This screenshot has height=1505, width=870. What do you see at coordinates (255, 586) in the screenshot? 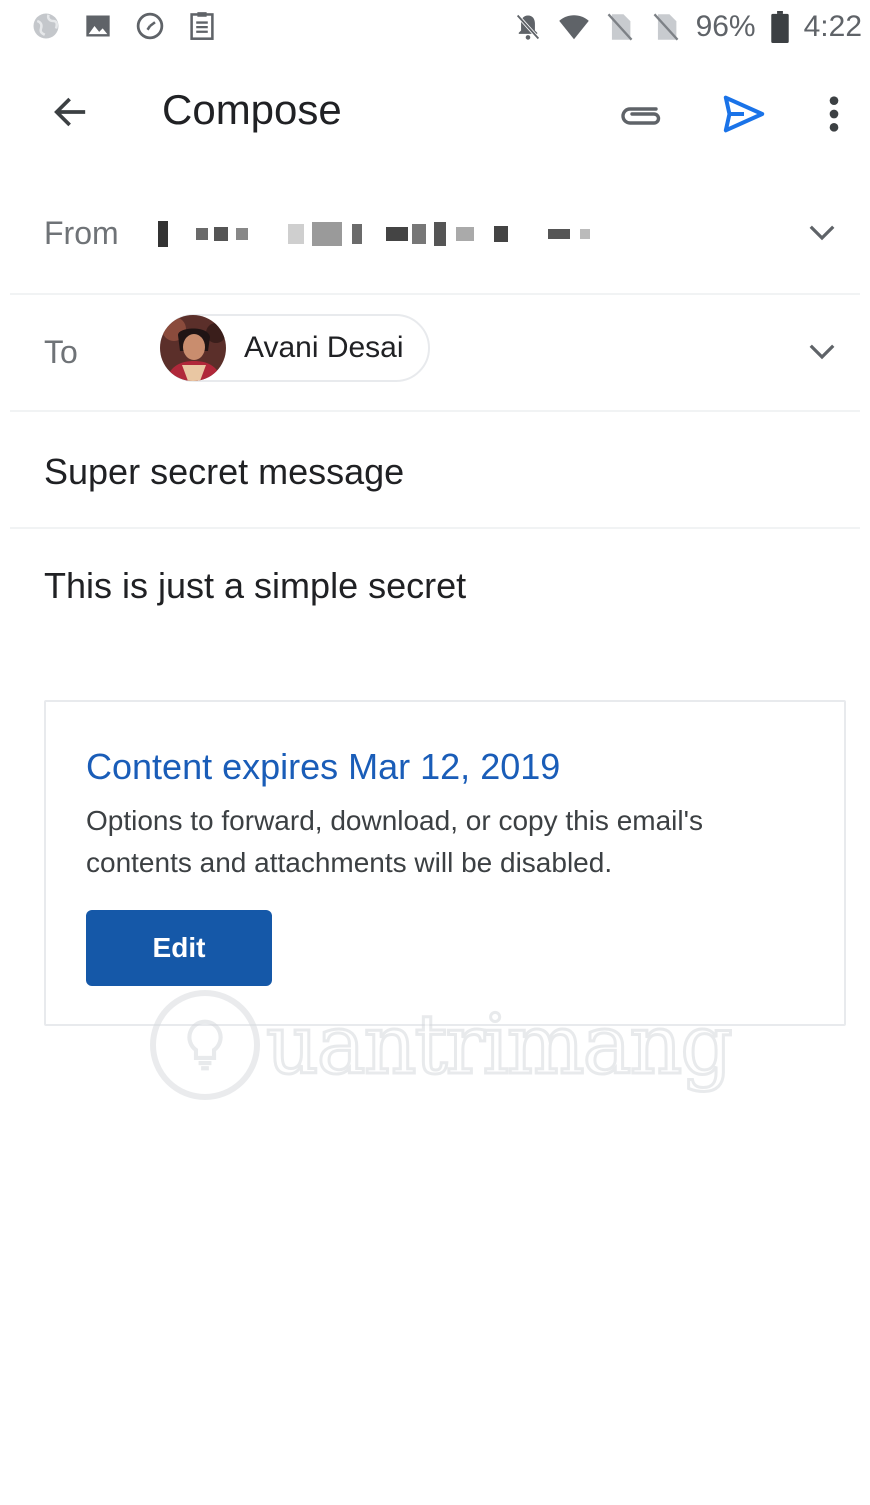
I see `body-field: This is just a simple secret` at bounding box center [255, 586].